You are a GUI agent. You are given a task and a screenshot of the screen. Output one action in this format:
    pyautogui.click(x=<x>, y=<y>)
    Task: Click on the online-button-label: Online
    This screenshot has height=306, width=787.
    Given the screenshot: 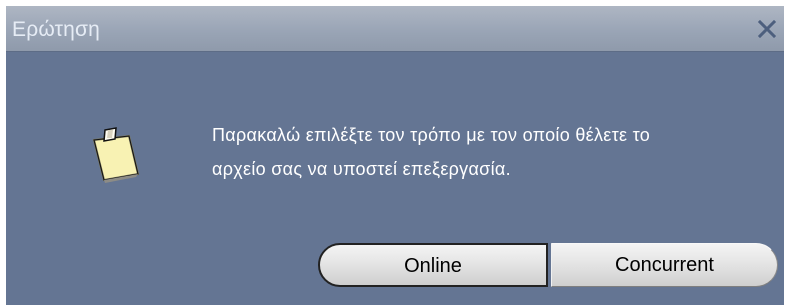 What is the action you would take?
    pyautogui.click(x=433, y=266)
    